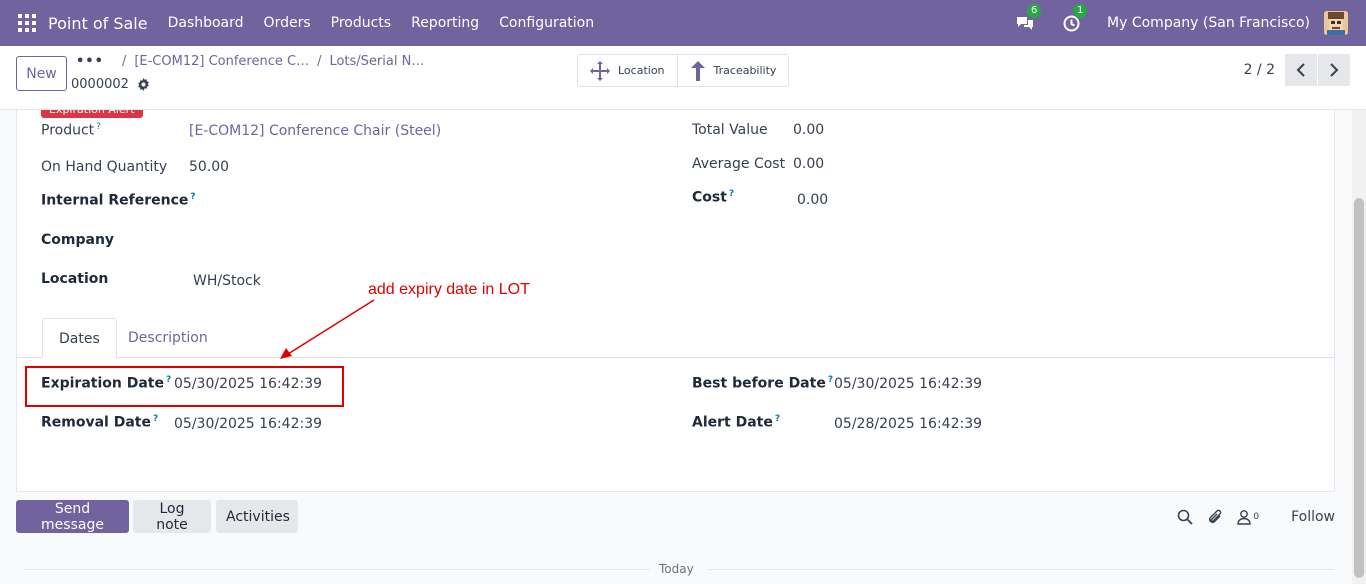  What do you see at coordinates (546, 23) in the screenshot?
I see `menu-configuration: Configuration` at bounding box center [546, 23].